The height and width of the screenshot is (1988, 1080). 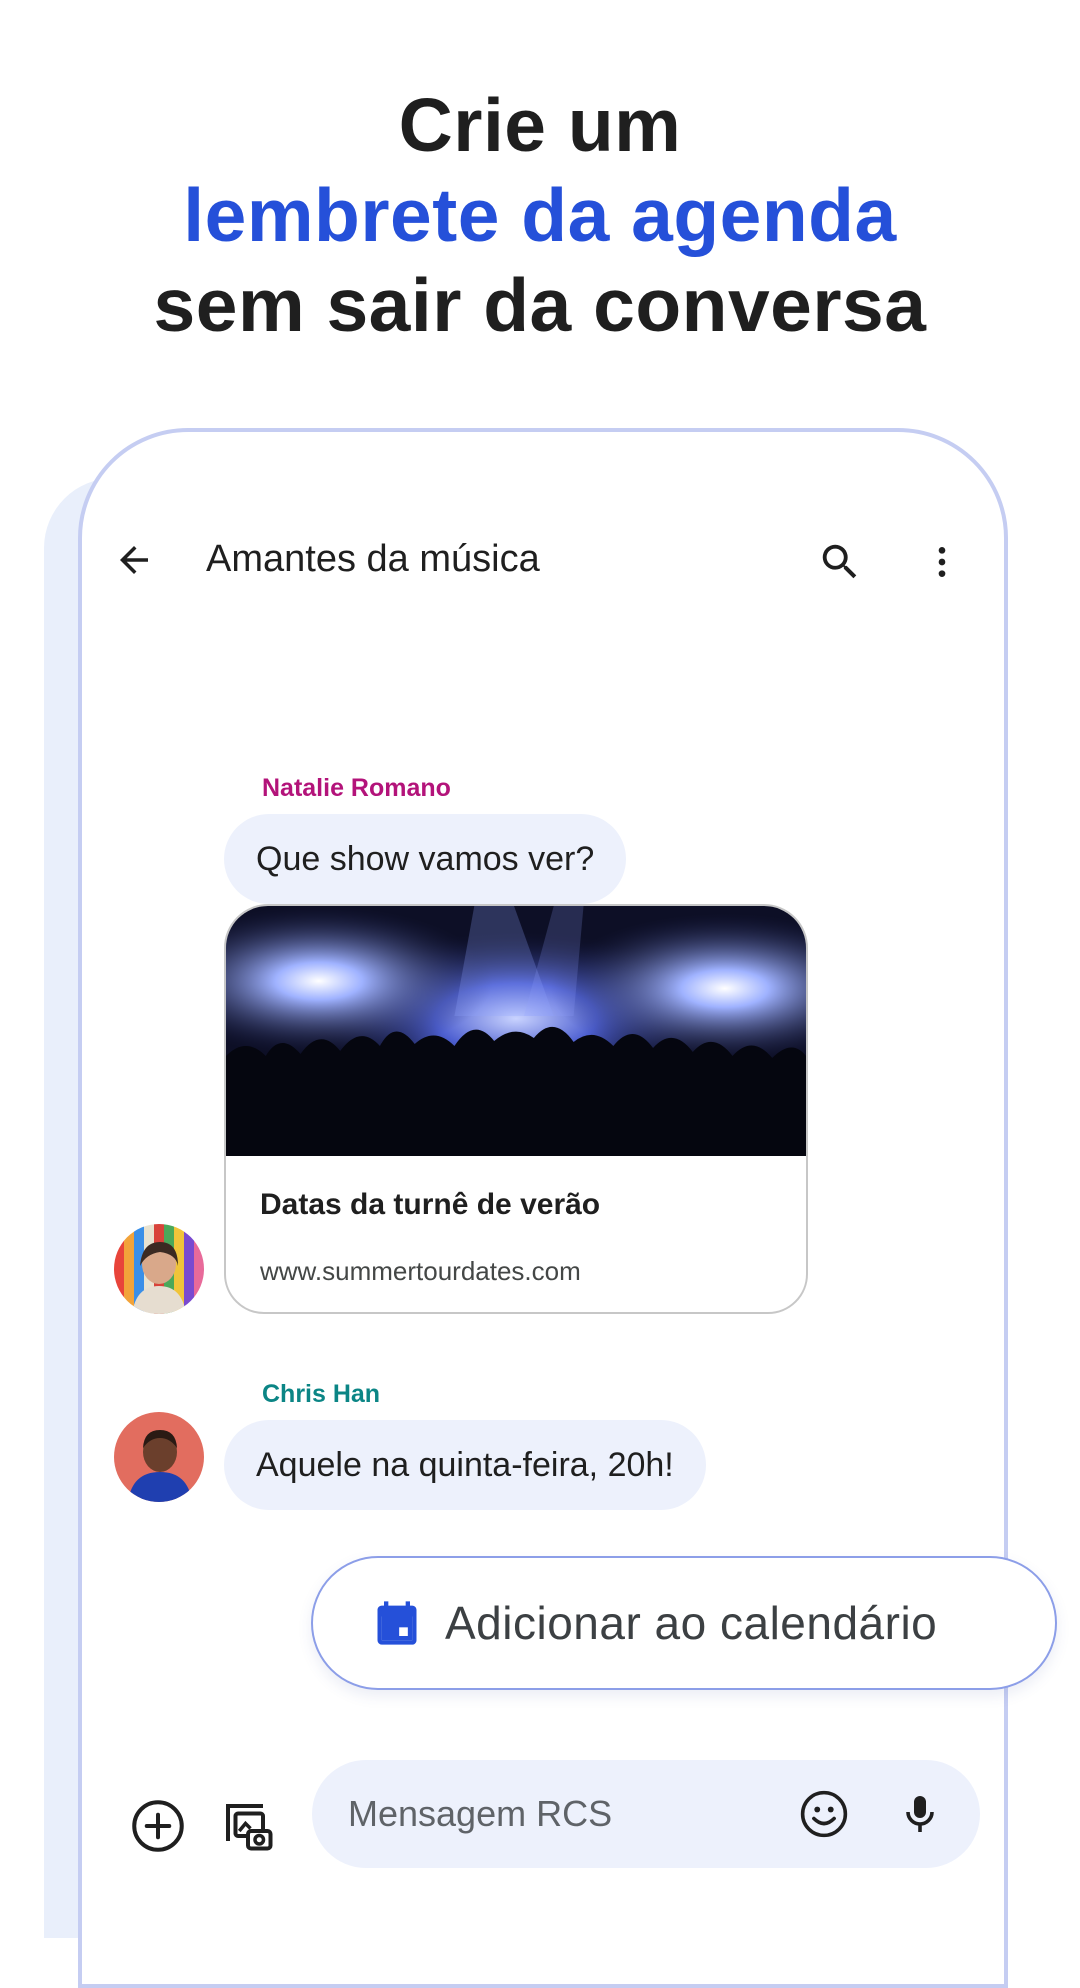 I want to click on media-button, so click(x=248, y=1826).